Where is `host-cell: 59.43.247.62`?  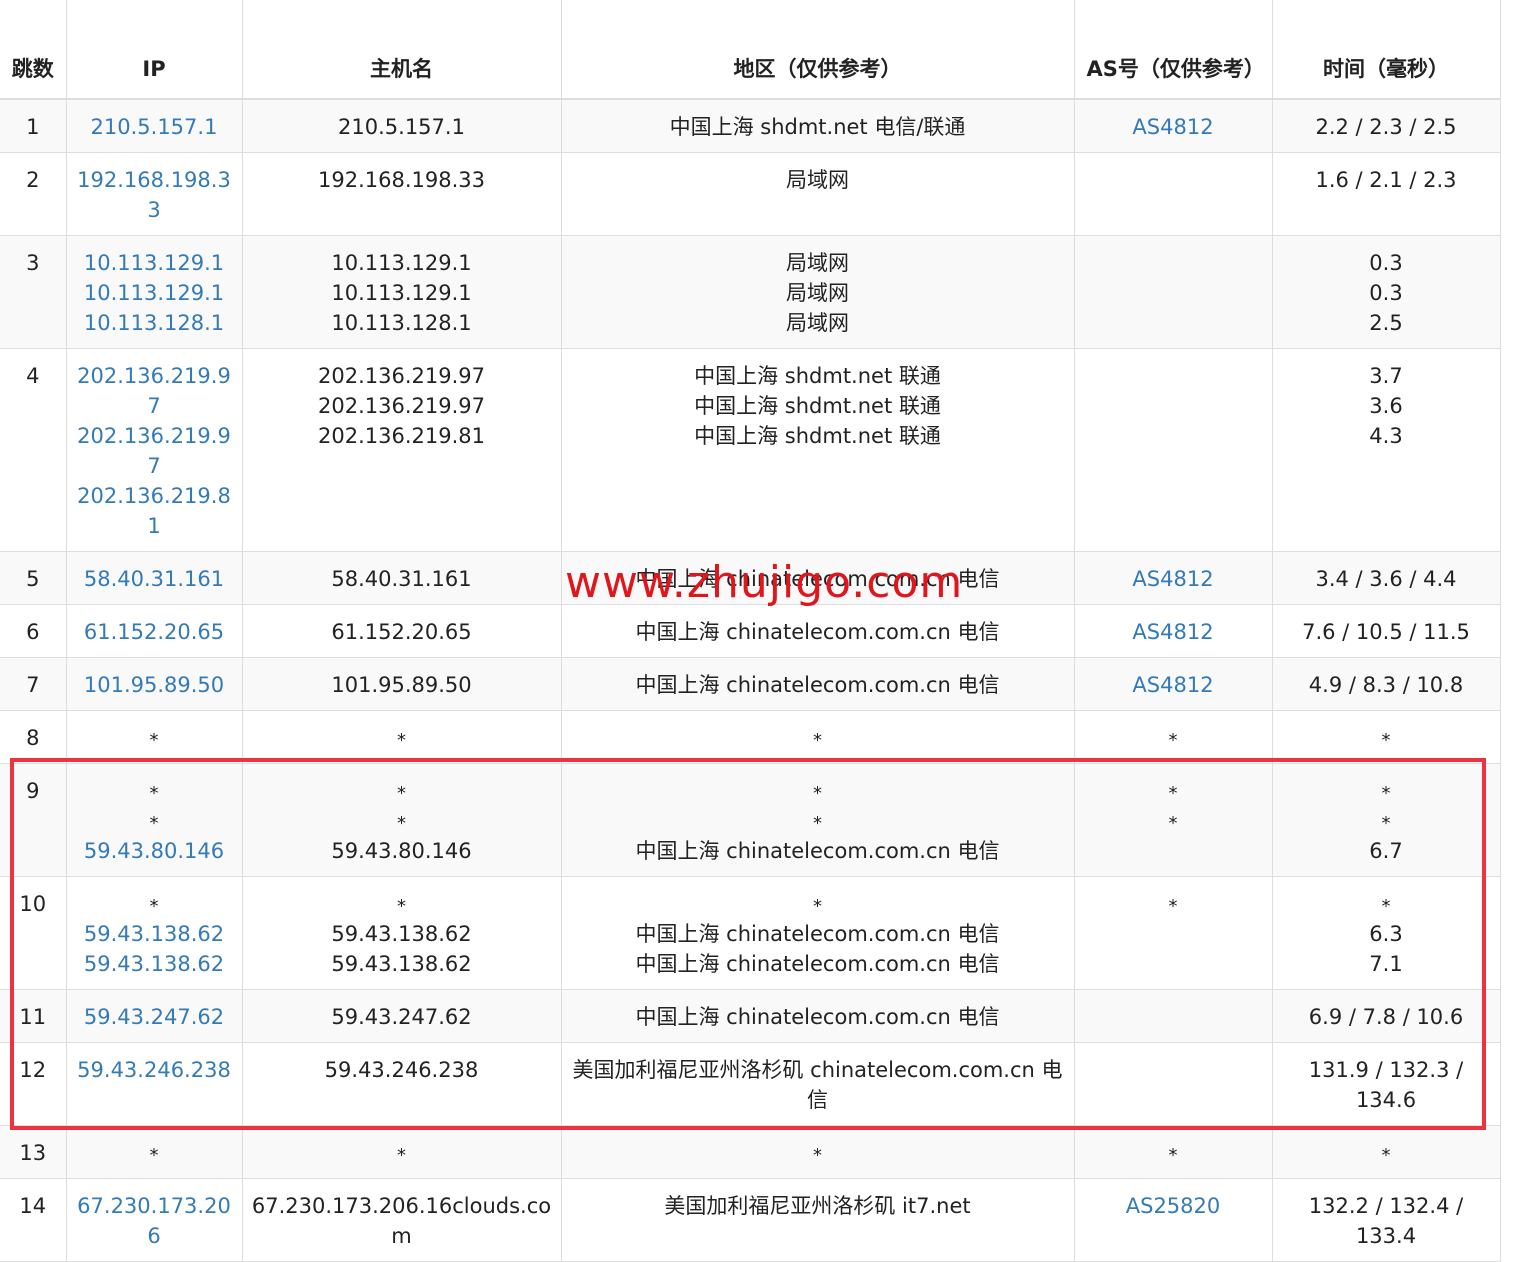 host-cell: 59.43.247.62 is located at coordinates (402, 1016).